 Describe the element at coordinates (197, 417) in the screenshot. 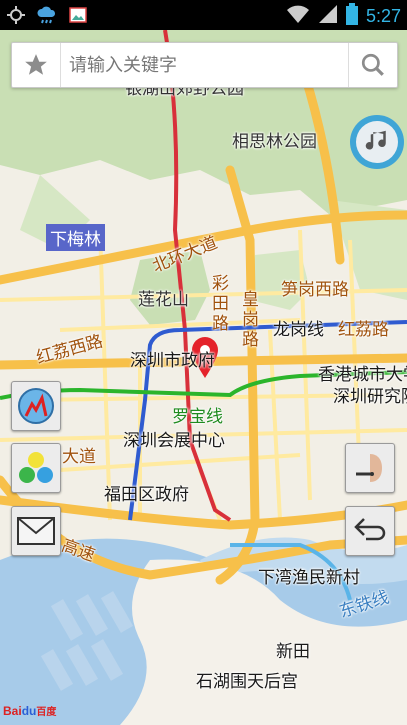

I see `map-label-luobao-line: 罗宝线` at that location.